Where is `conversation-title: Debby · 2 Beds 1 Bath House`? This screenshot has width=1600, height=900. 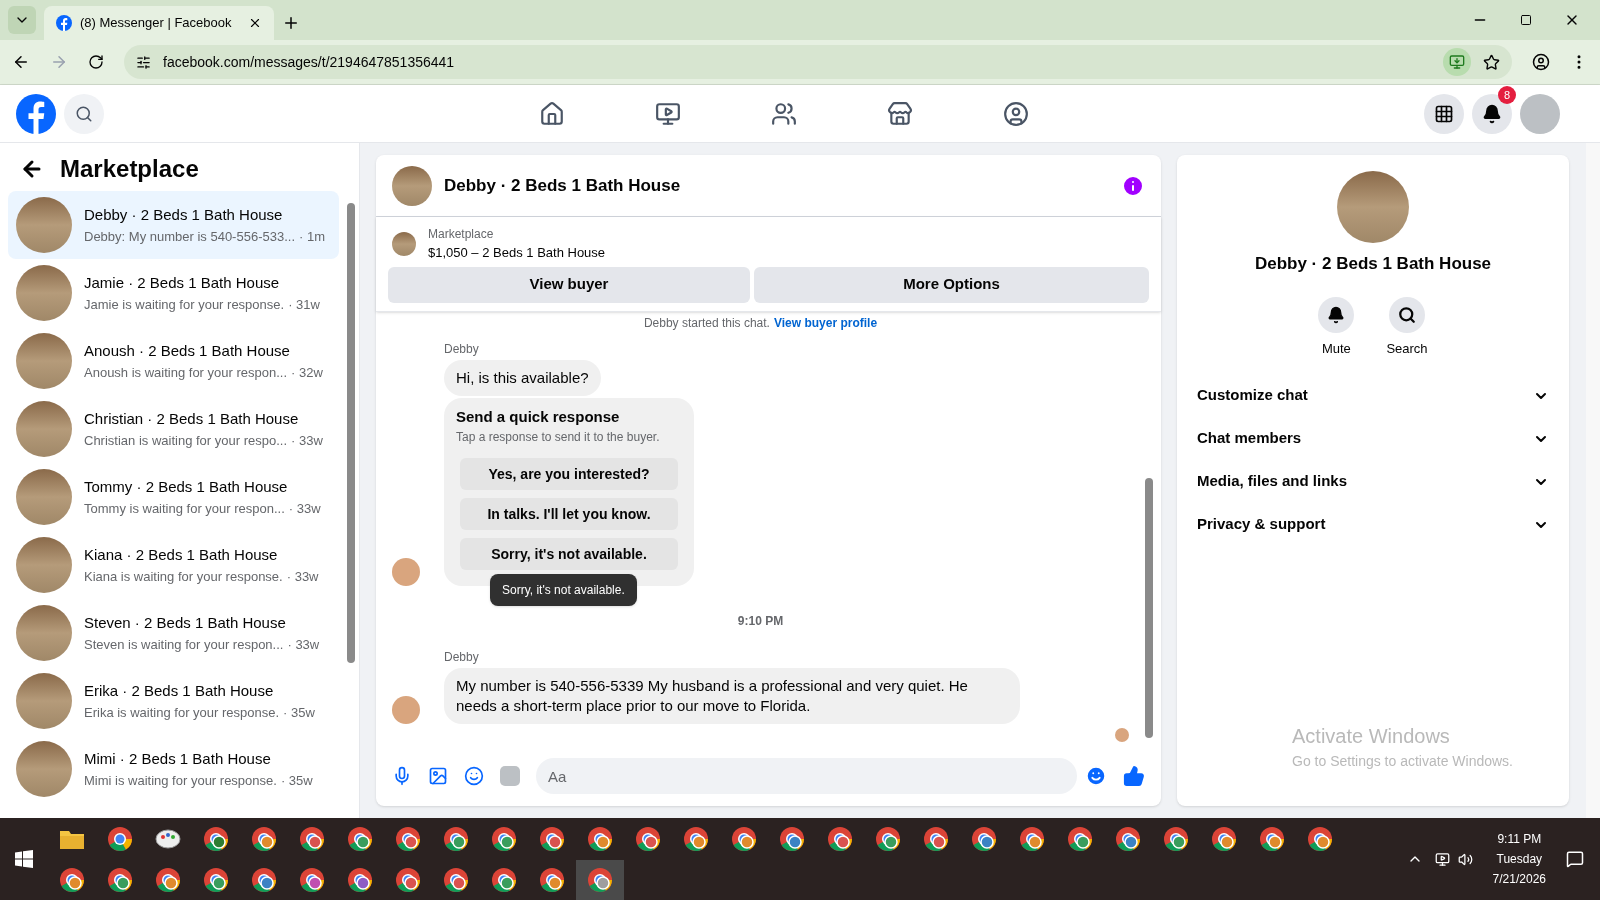
conversation-title: Debby · 2 Beds 1 Bath House is located at coordinates (563, 185).